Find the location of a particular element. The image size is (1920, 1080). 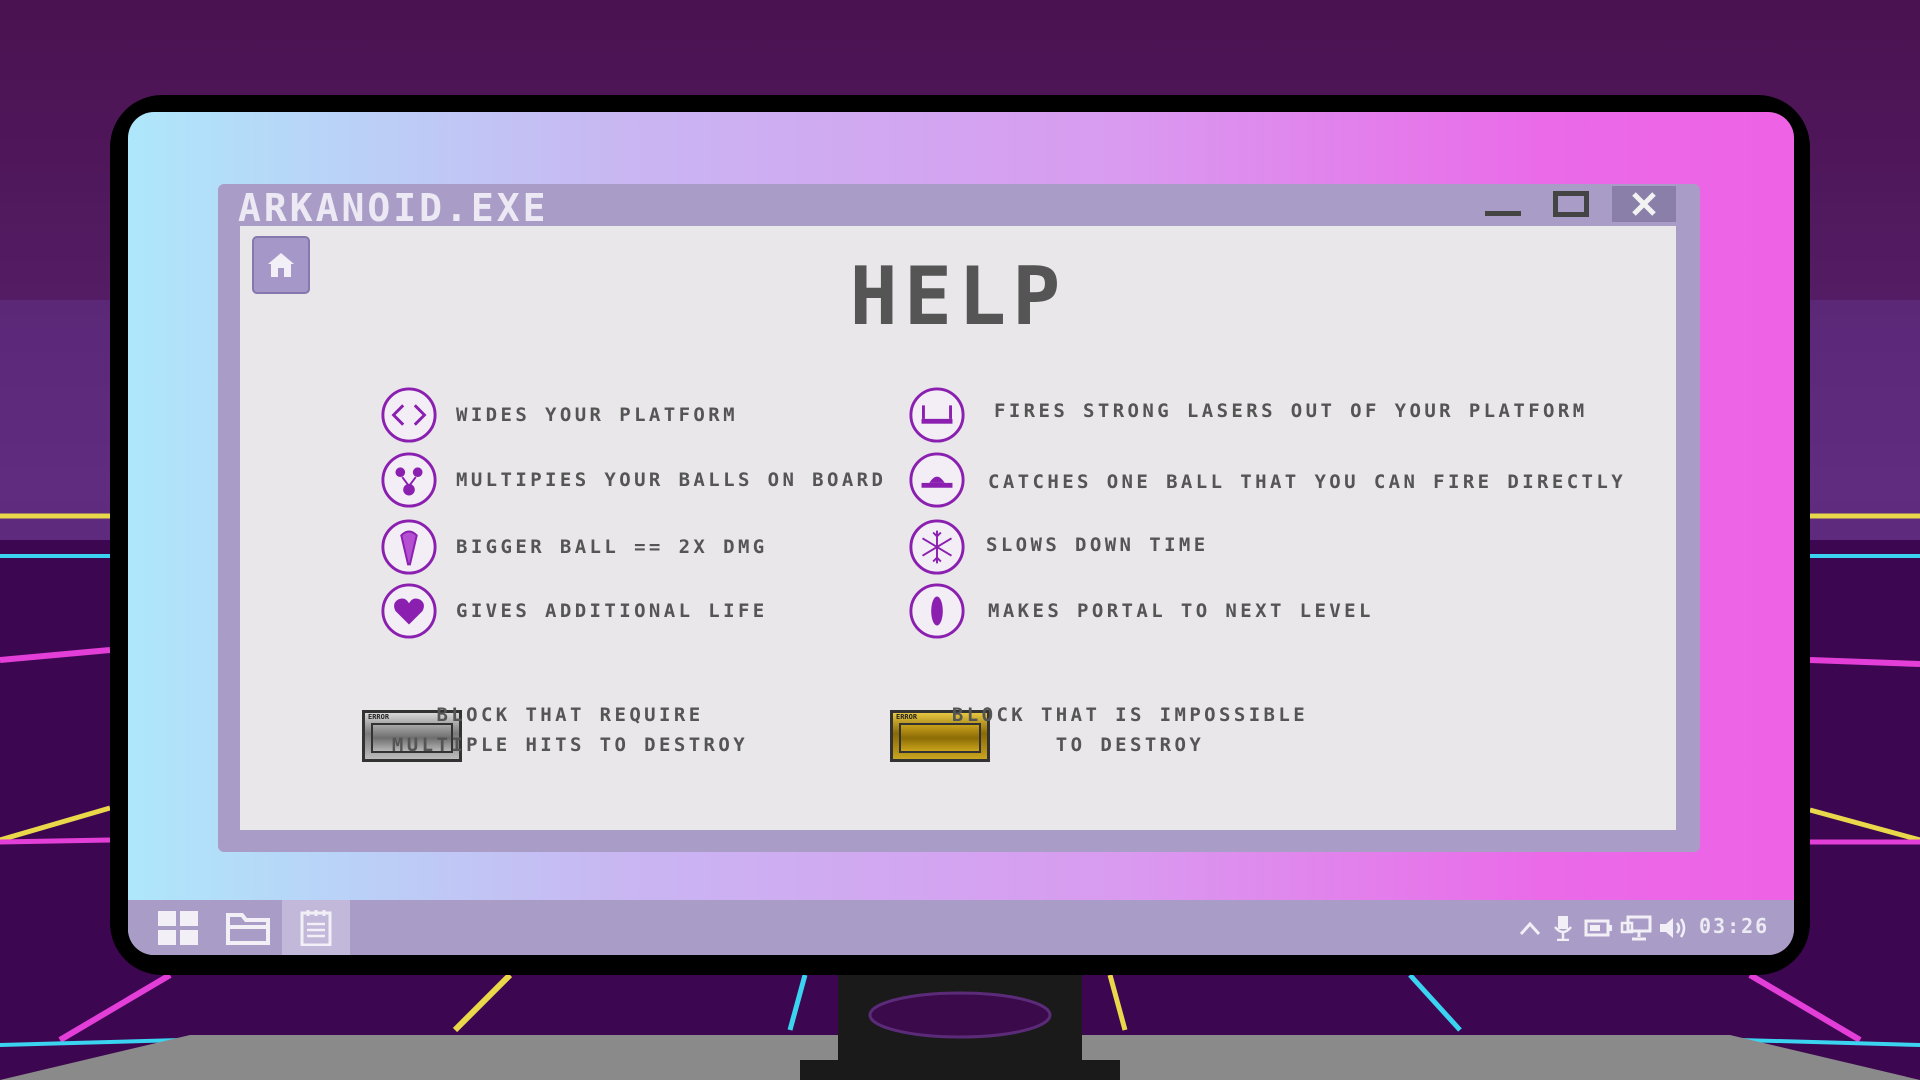

powerup-slow-time: SLOWS DOWN TIME is located at coordinates (1058, 547).